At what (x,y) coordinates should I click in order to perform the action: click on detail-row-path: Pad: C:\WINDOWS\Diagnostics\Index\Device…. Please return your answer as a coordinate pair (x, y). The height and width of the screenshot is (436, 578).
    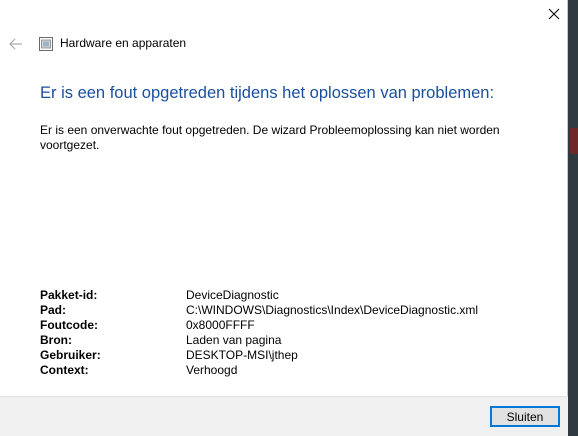
    Looking at the image, I should click on (259, 310).